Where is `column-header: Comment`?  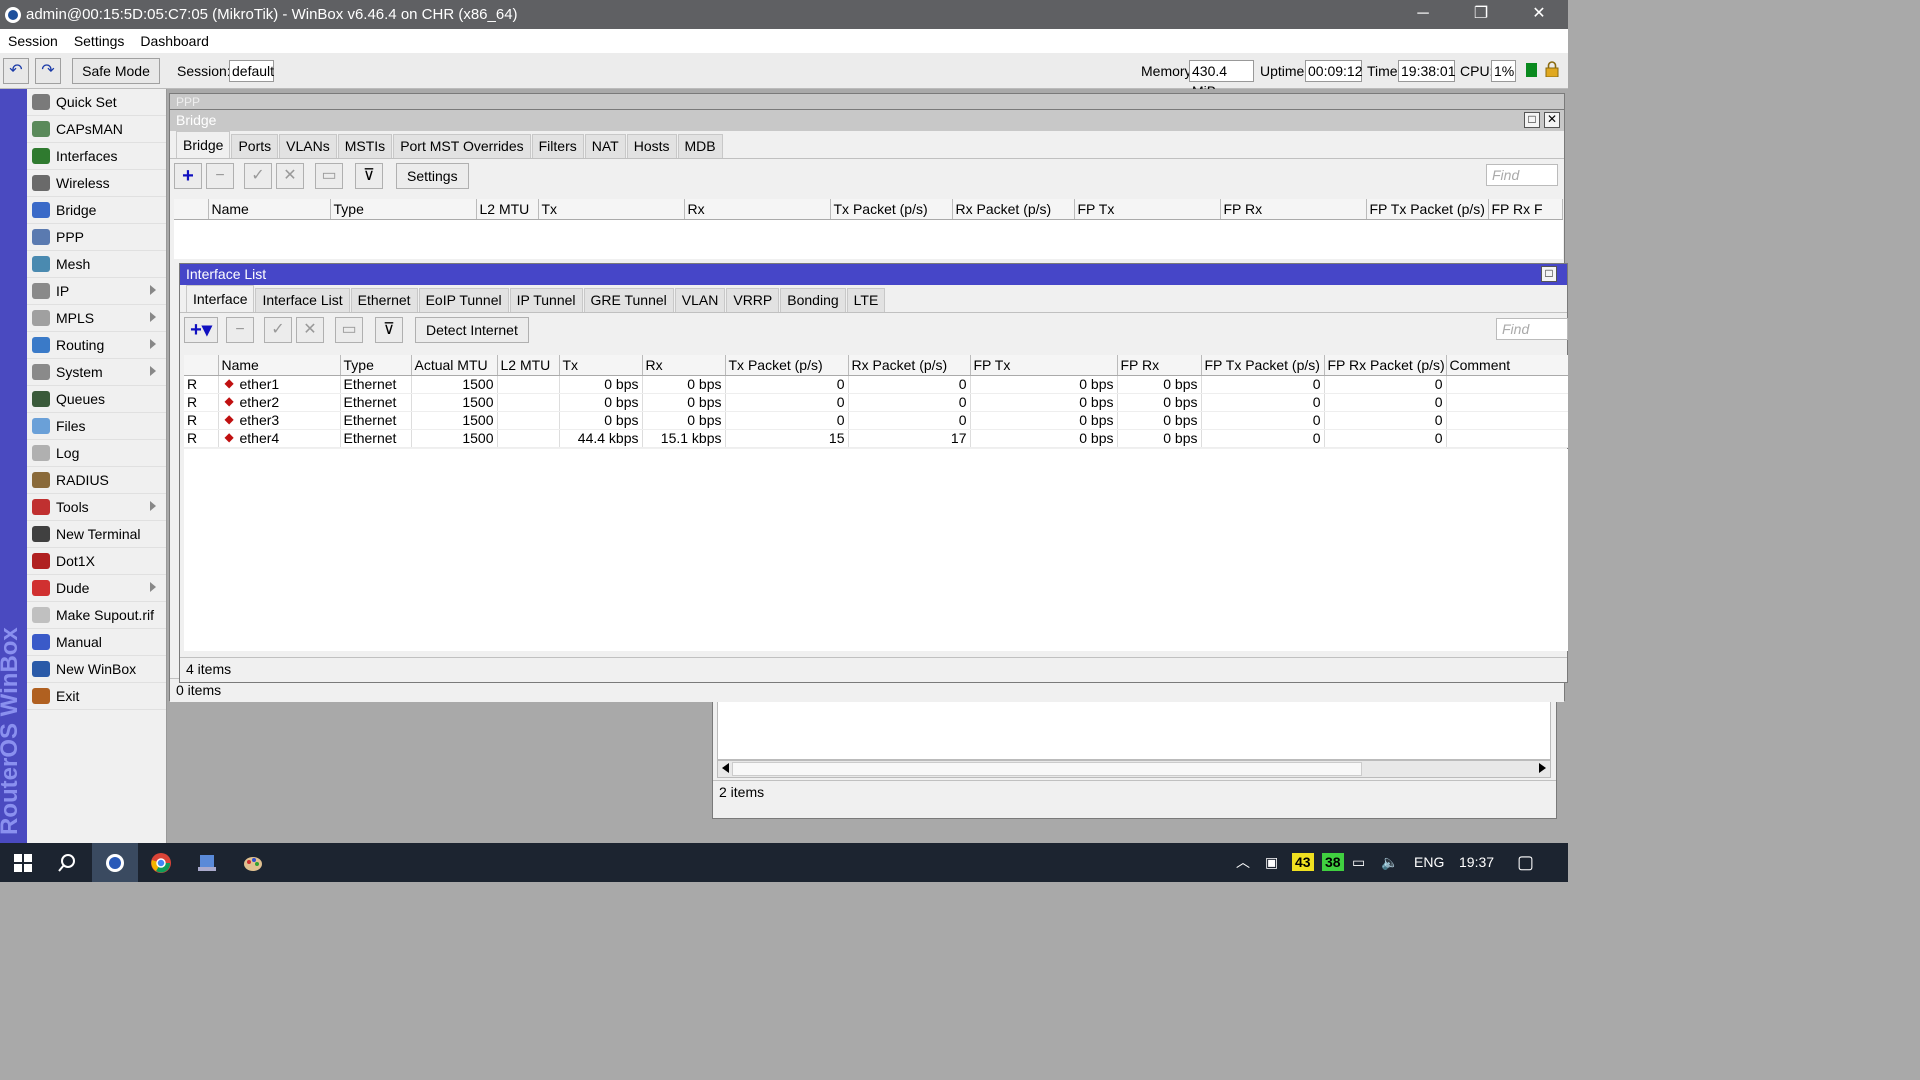 column-header: Comment is located at coordinates (1507, 365).